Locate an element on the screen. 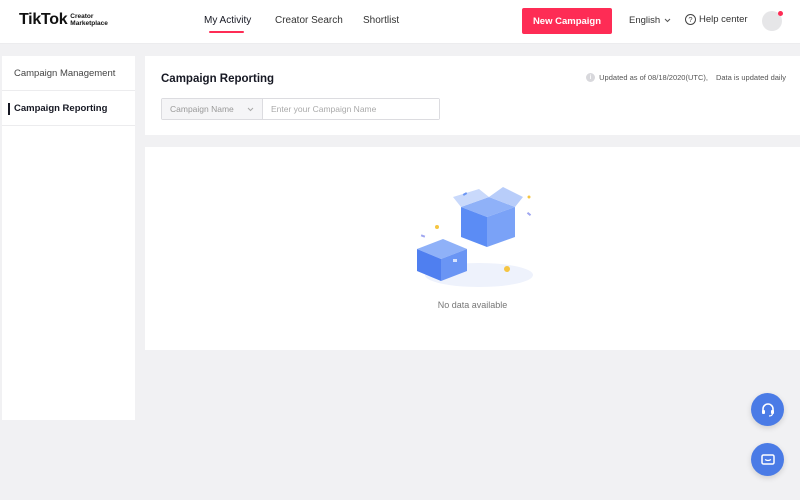 This screenshot has height=500, width=800. logo-subtitle-line1: Creator is located at coordinates (82, 16).